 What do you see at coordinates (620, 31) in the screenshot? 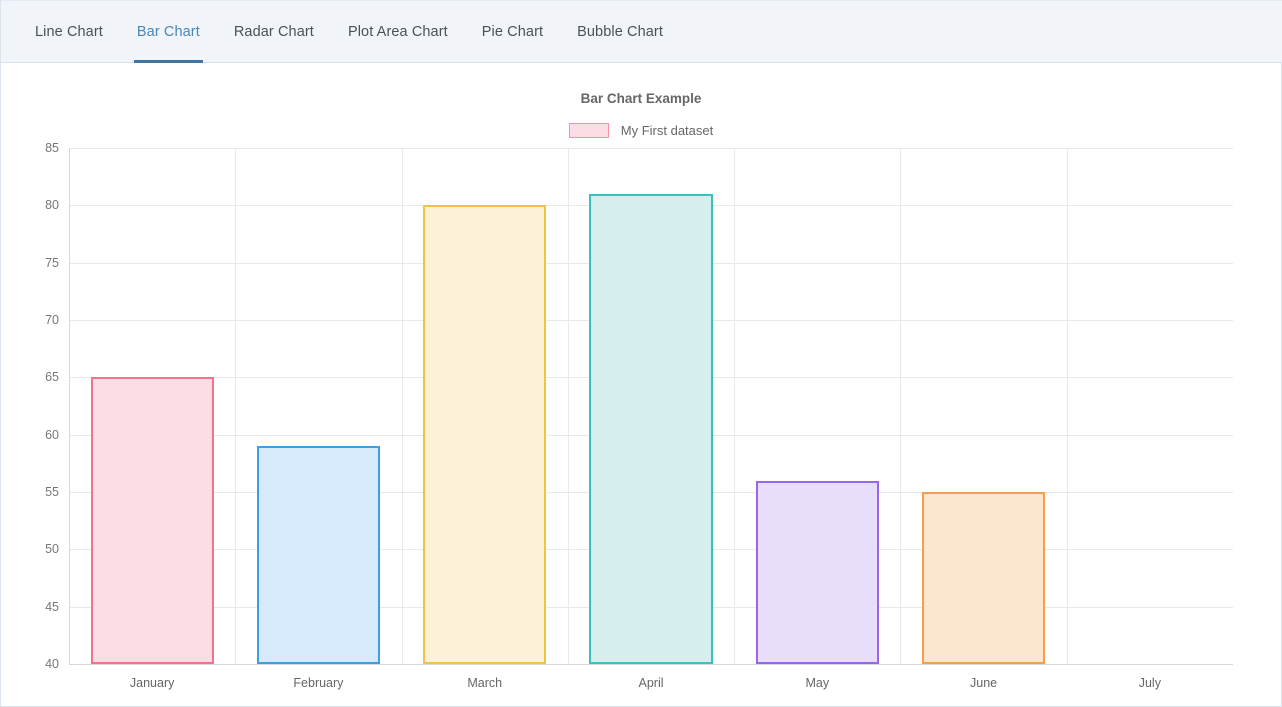
I see `tab-bubble-chart: Bubble Chart` at bounding box center [620, 31].